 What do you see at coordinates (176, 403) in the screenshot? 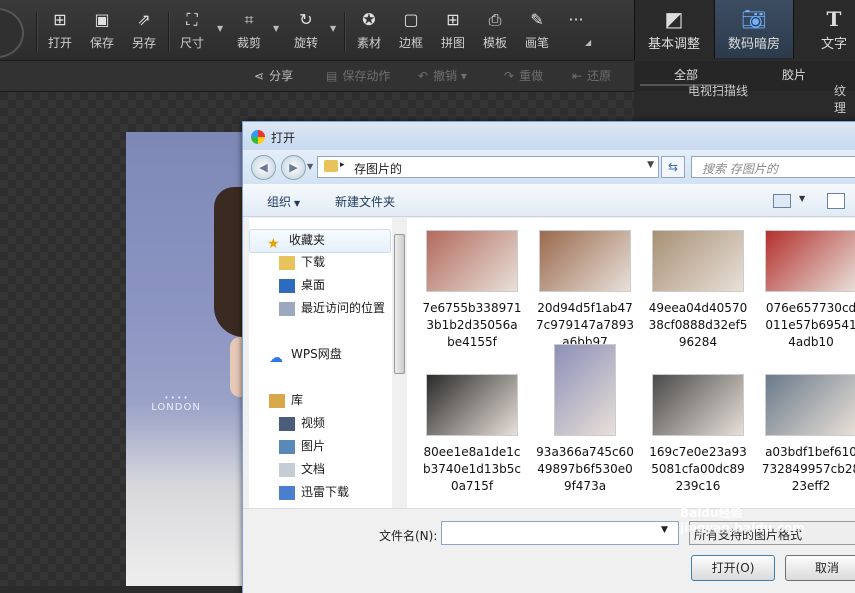
I see `photo-brand-mark: • • • • LONDON` at bounding box center [176, 403].